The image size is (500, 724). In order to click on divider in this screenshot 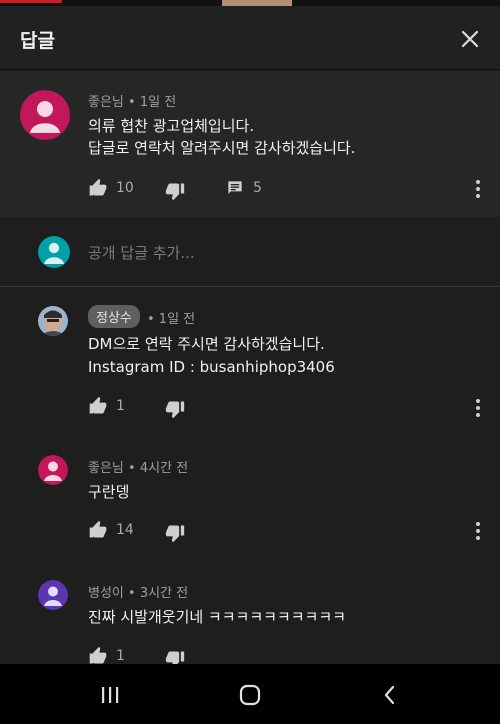, I will do `click(250, 286)`.